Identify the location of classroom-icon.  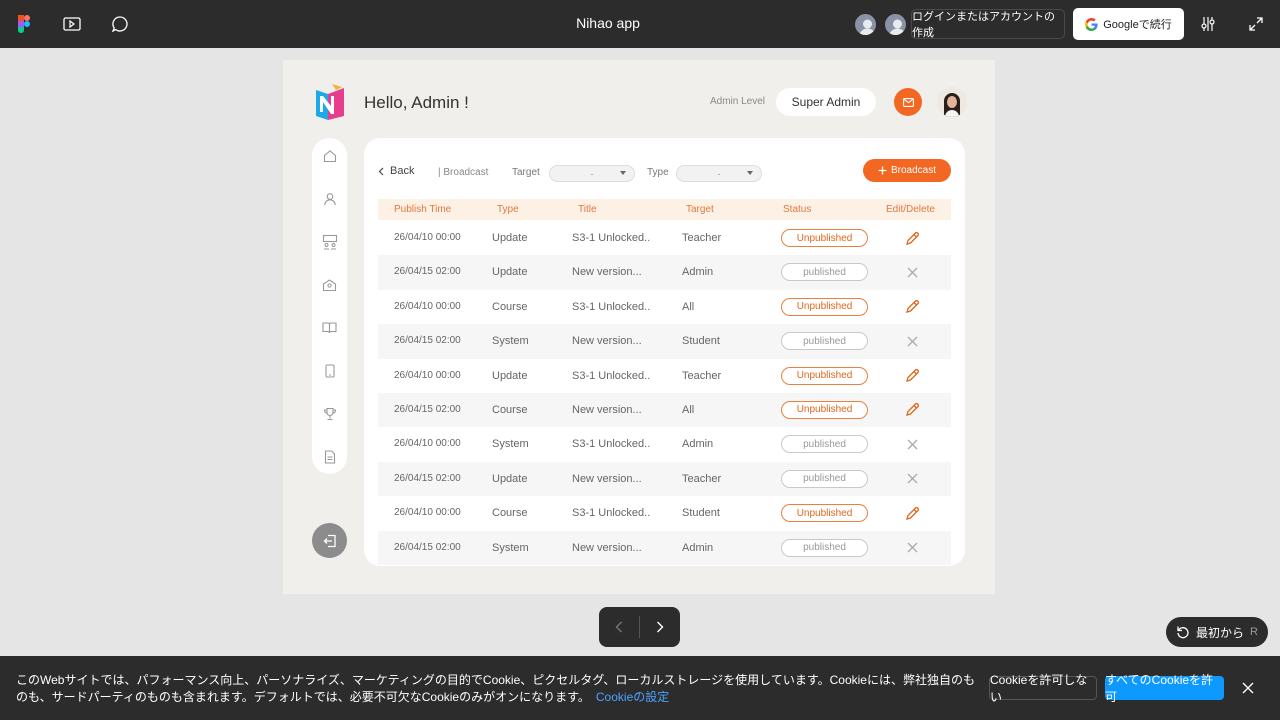
(329, 241).